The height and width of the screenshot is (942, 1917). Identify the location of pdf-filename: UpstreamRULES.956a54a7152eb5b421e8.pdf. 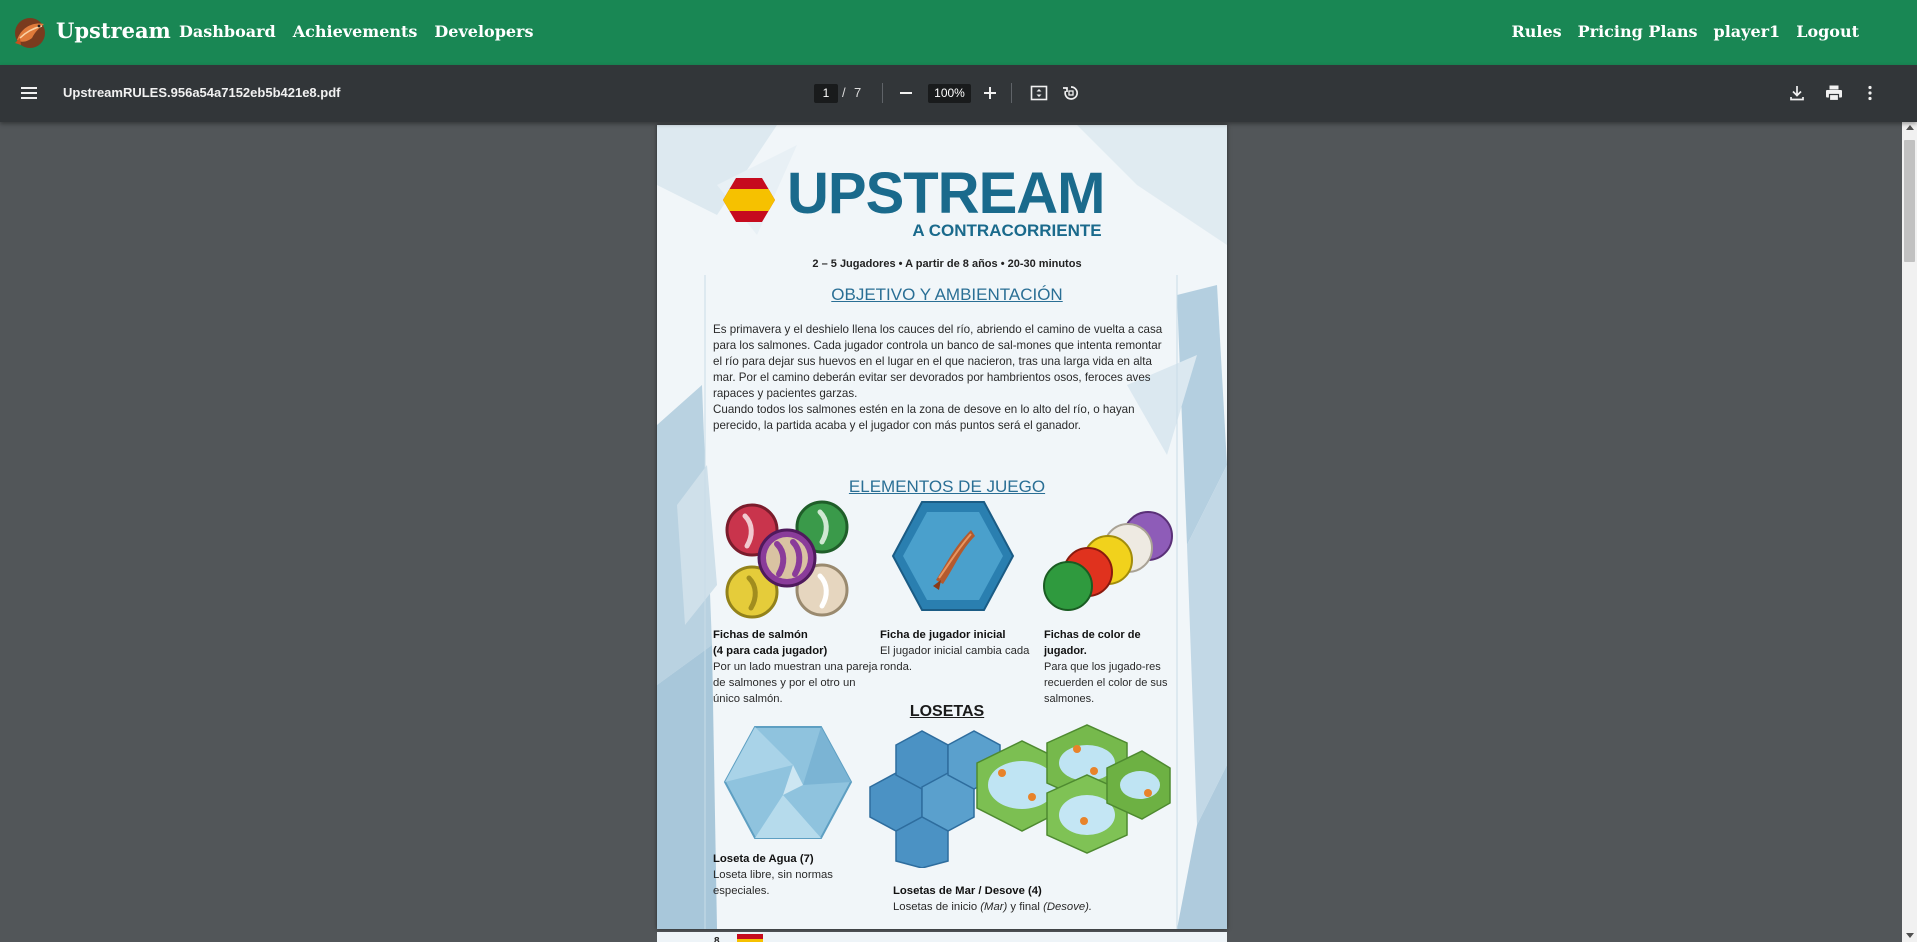
(202, 92).